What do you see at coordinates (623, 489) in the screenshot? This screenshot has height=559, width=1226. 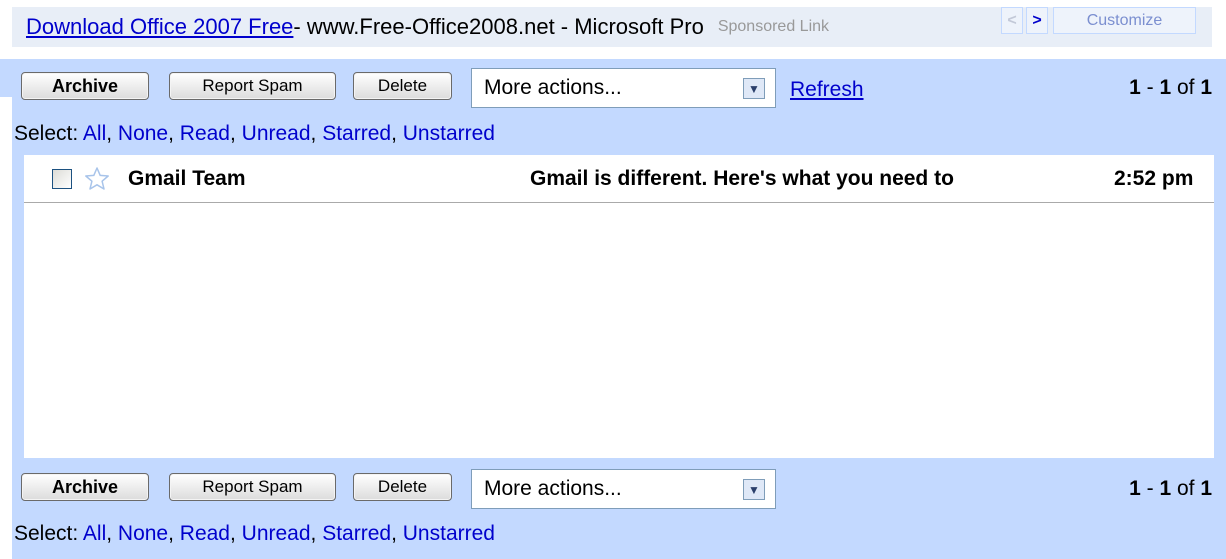 I see `more-actions-select-bottom: More actions... ▼` at bounding box center [623, 489].